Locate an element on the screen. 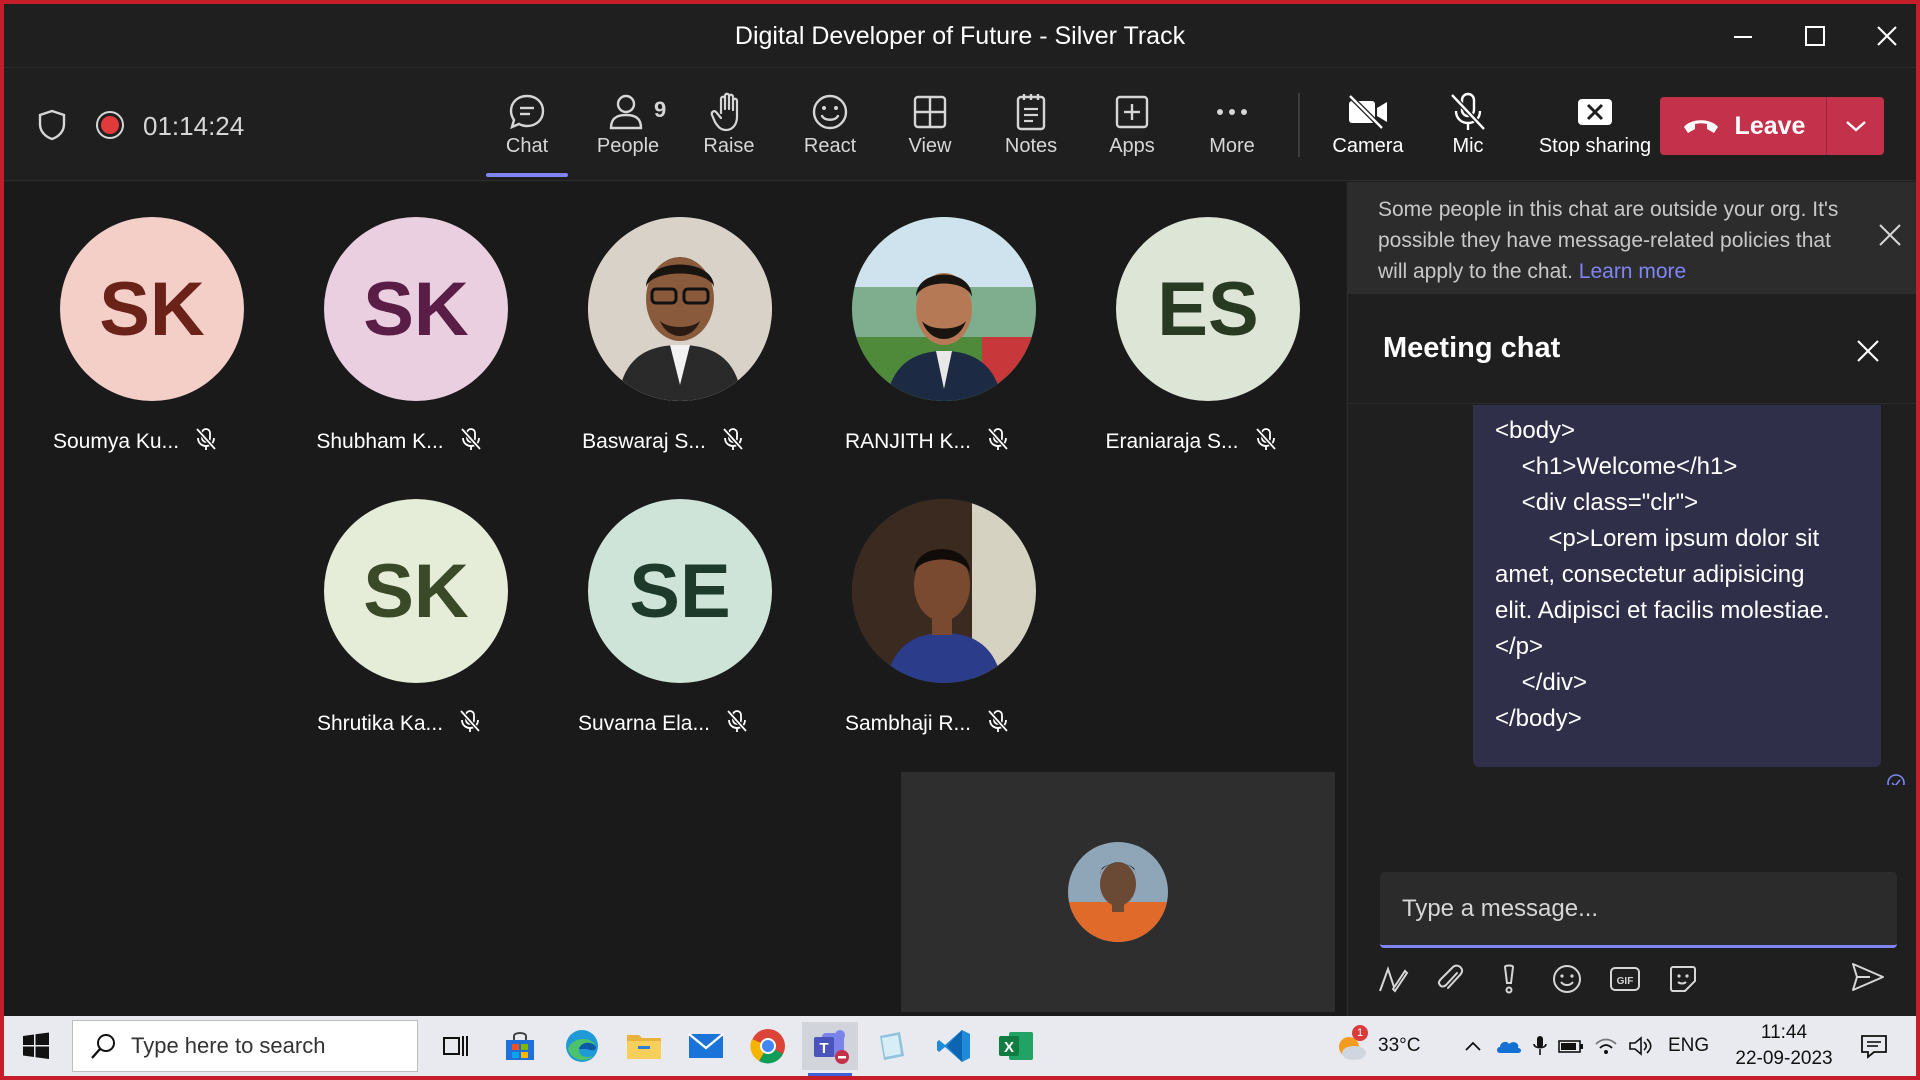 The width and height of the screenshot is (1920, 1080). participant-initials: SK is located at coordinates (416, 309).